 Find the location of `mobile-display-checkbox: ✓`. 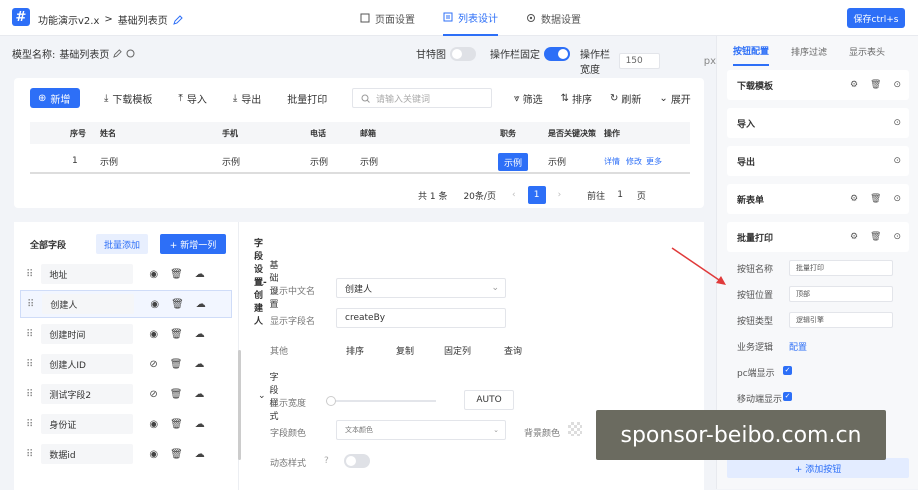

mobile-display-checkbox: ✓ is located at coordinates (787, 396).